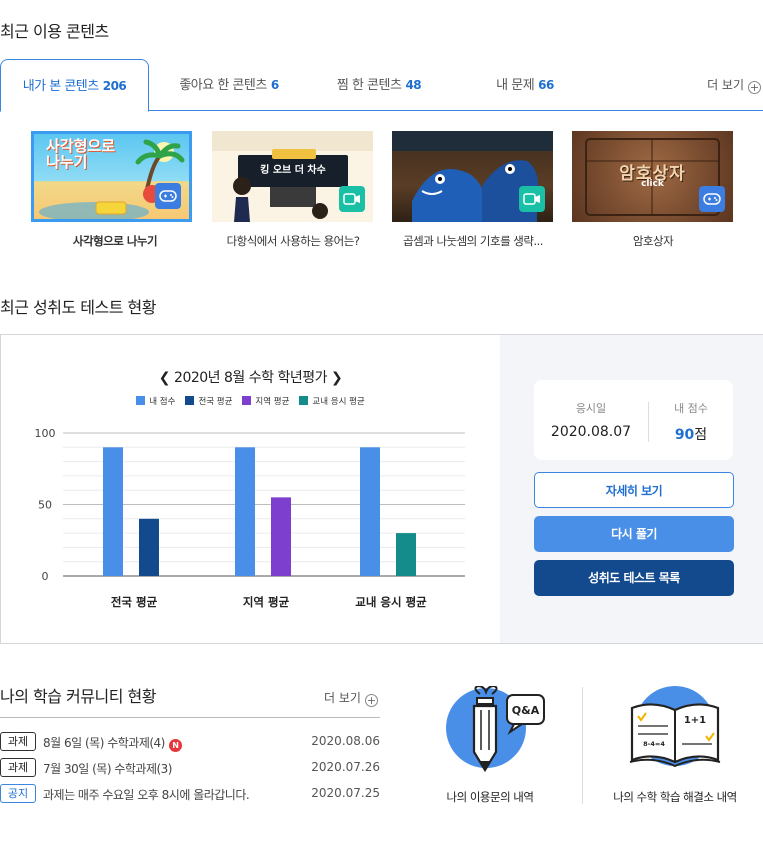 The height and width of the screenshot is (862, 763). What do you see at coordinates (345, 767) in the screenshot?
I see `row-date: 2020.07.26` at bounding box center [345, 767].